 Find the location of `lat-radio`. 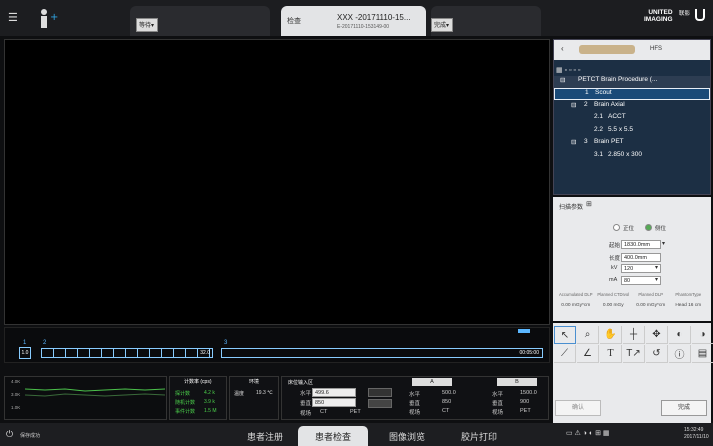

lat-radio is located at coordinates (648, 227).